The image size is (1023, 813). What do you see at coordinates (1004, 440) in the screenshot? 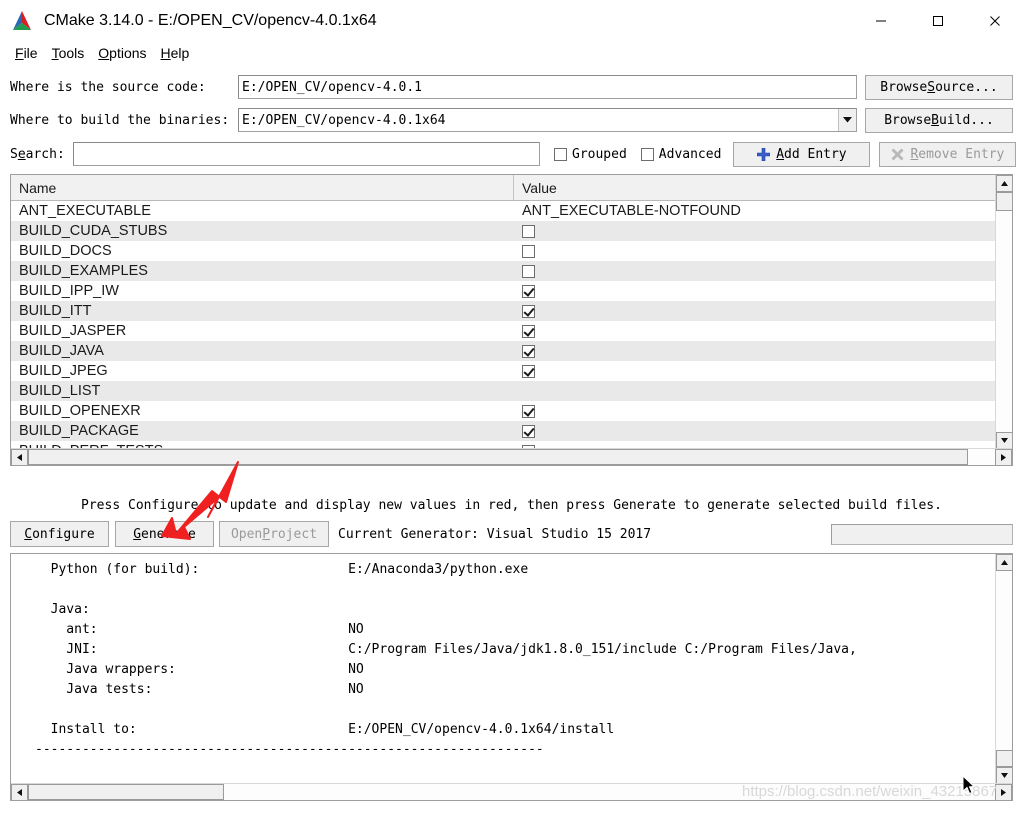
I see `scroll-down-arrow-icon` at bounding box center [1004, 440].